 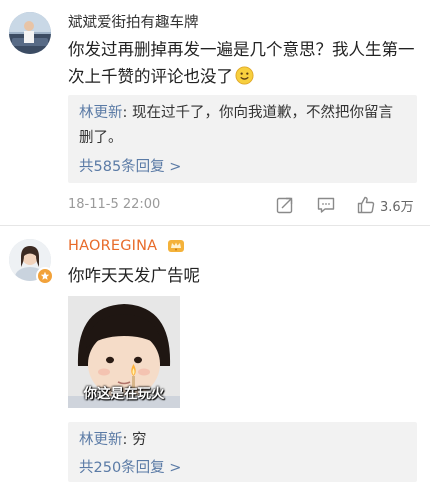 I want to click on sticker-caption: 你这是在玩火, so click(x=124, y=394).